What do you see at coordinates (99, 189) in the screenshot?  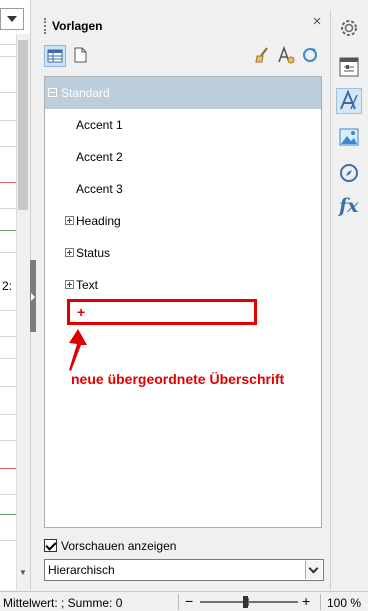 I see `style-item-label: Accent 3` at bounding box center [99, 189].